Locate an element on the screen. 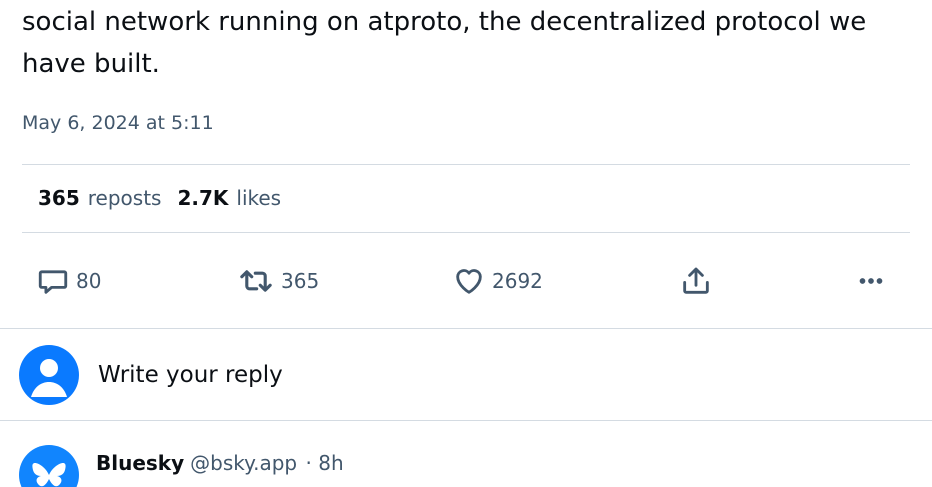 The width and height of the screenshot is (932, 487). more-options-button is located at coordinates (871, 281).